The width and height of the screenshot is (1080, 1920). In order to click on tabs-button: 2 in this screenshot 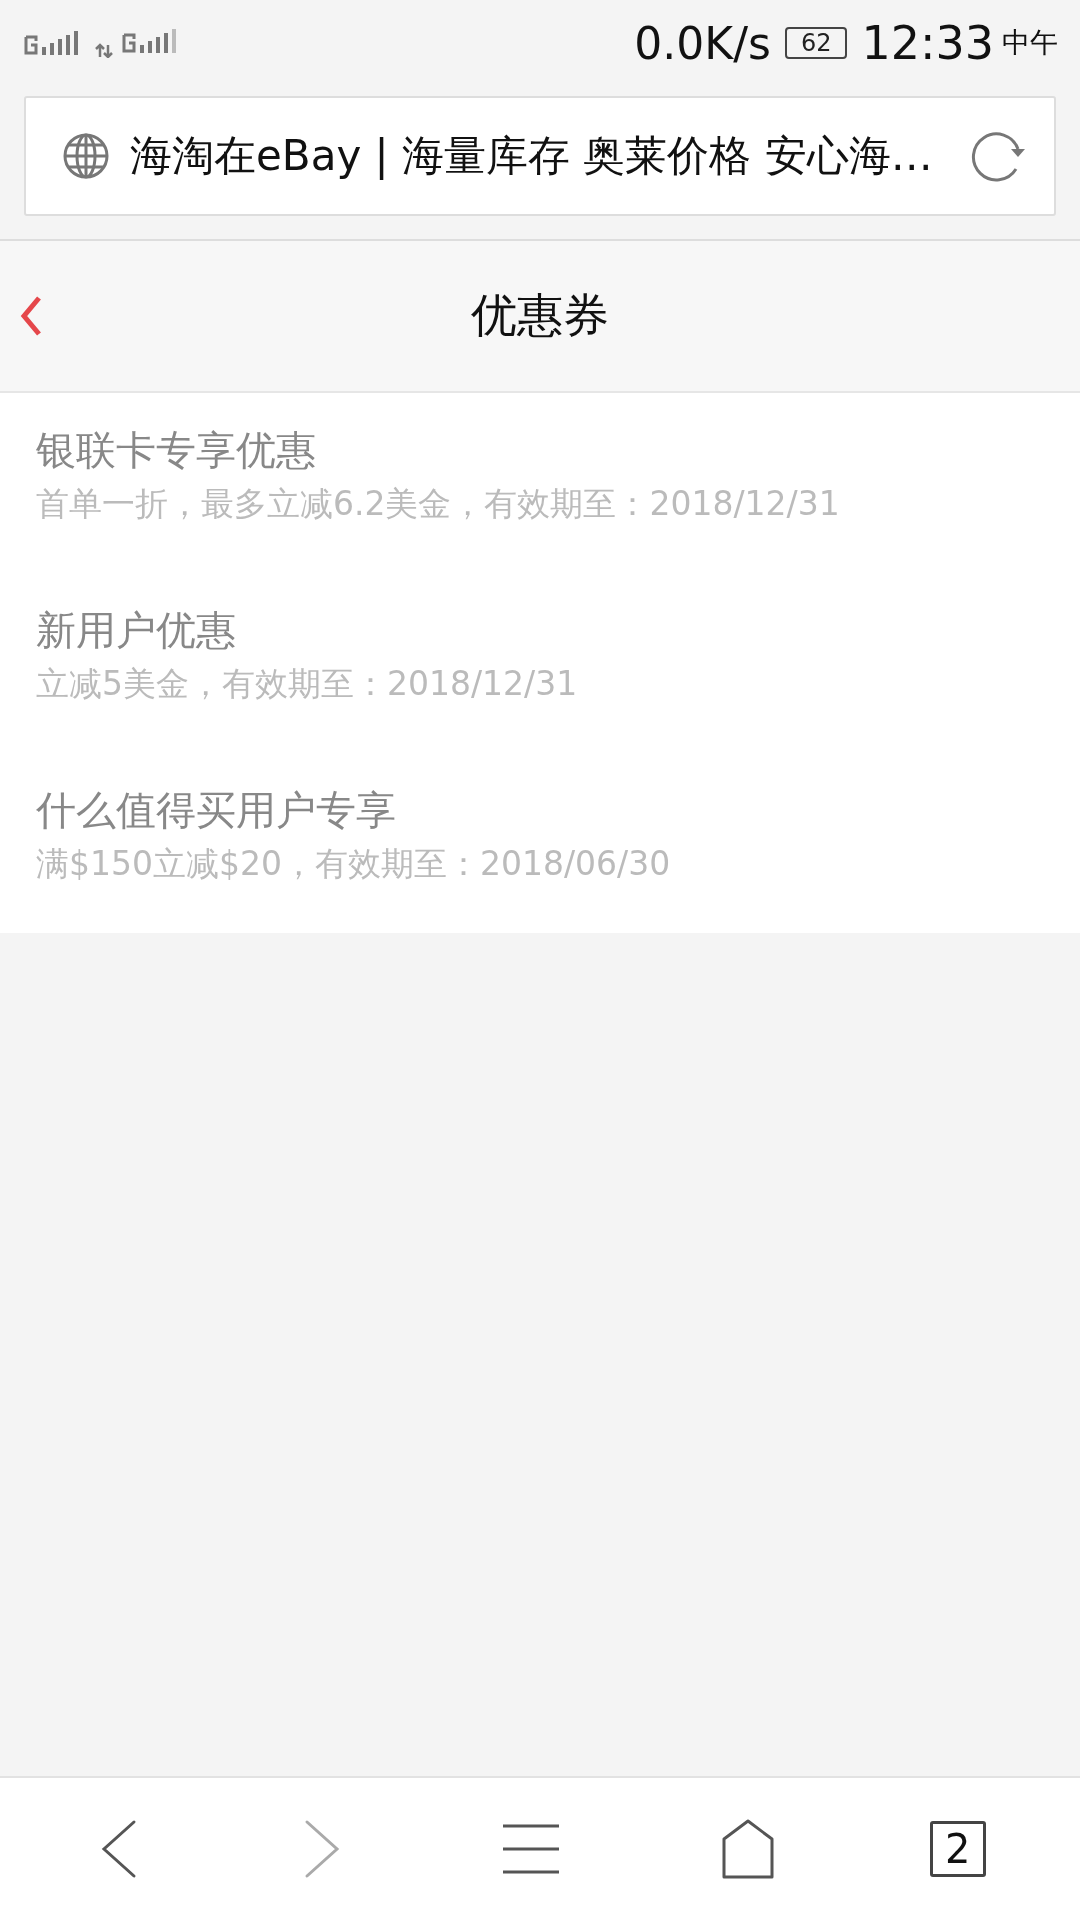, I will do `click(957, 1849)`.